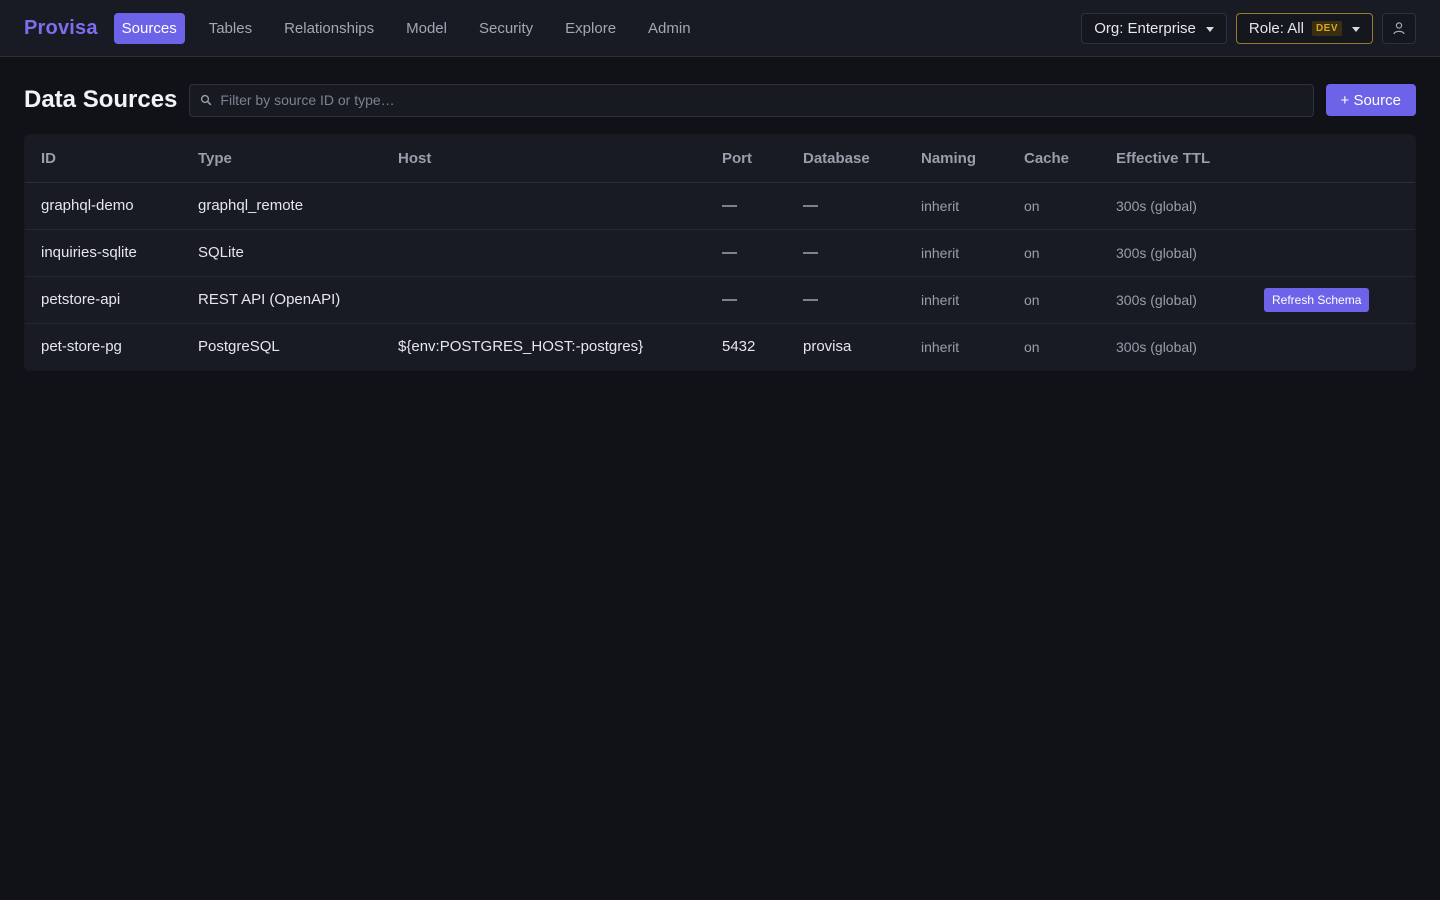 This screenshot has height=900, width=1440. Describe the element at coordinates (1145, 28) in the screenshot. I see `org-dropdown-label: Org: Enterprise` at that location.